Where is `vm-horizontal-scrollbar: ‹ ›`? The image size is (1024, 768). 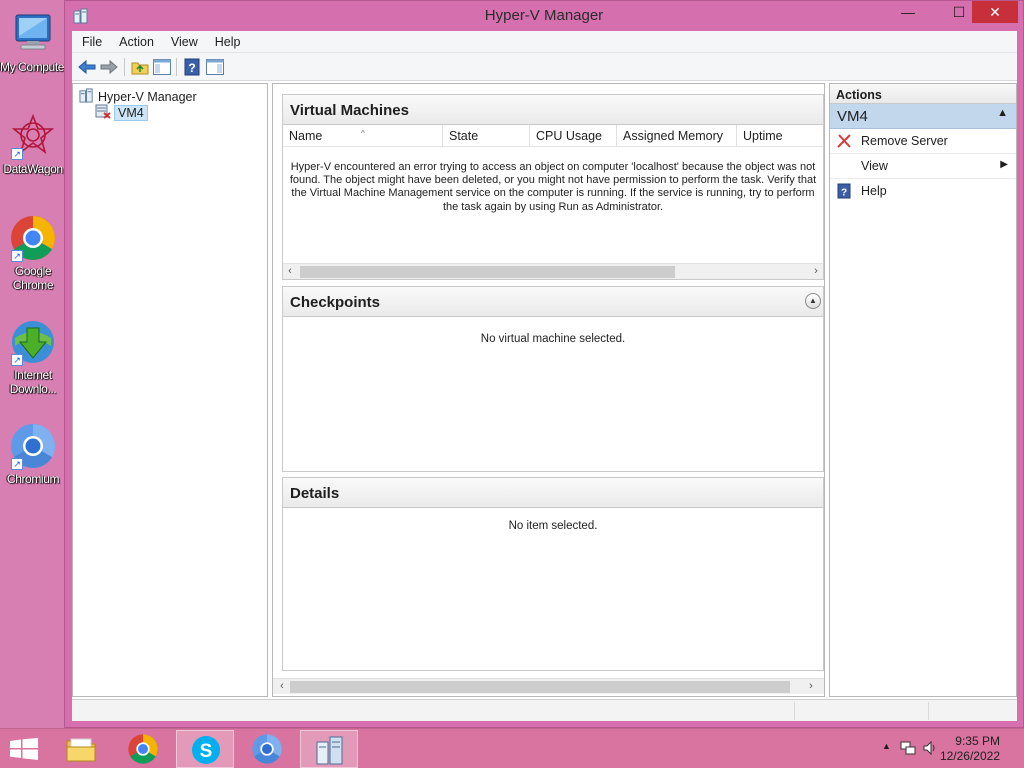
vm-horizontal-scrollbar: ‹ › is located at coordinates (553, 271).